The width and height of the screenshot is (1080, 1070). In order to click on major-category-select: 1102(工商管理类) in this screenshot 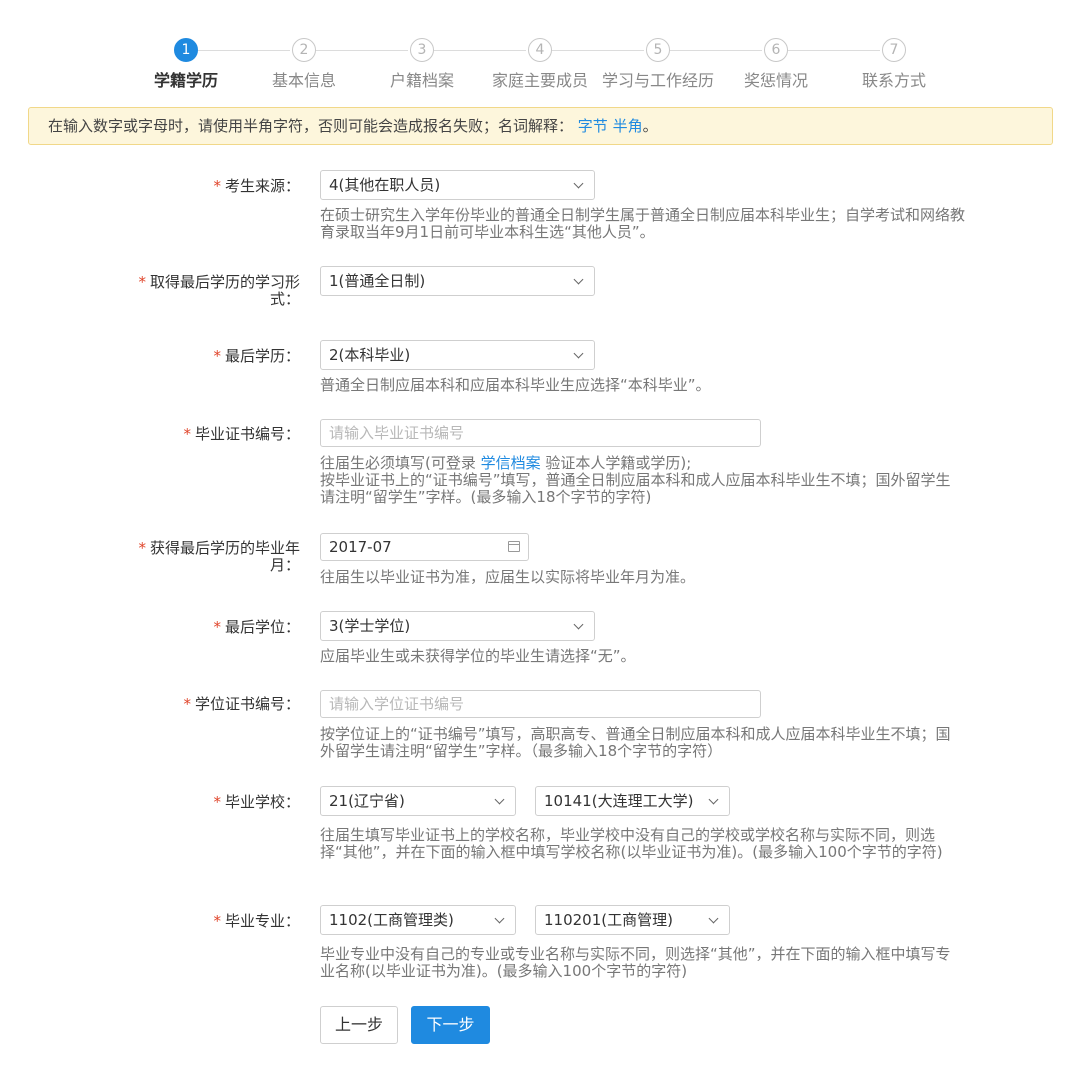, I will do `click(418, 920)`.